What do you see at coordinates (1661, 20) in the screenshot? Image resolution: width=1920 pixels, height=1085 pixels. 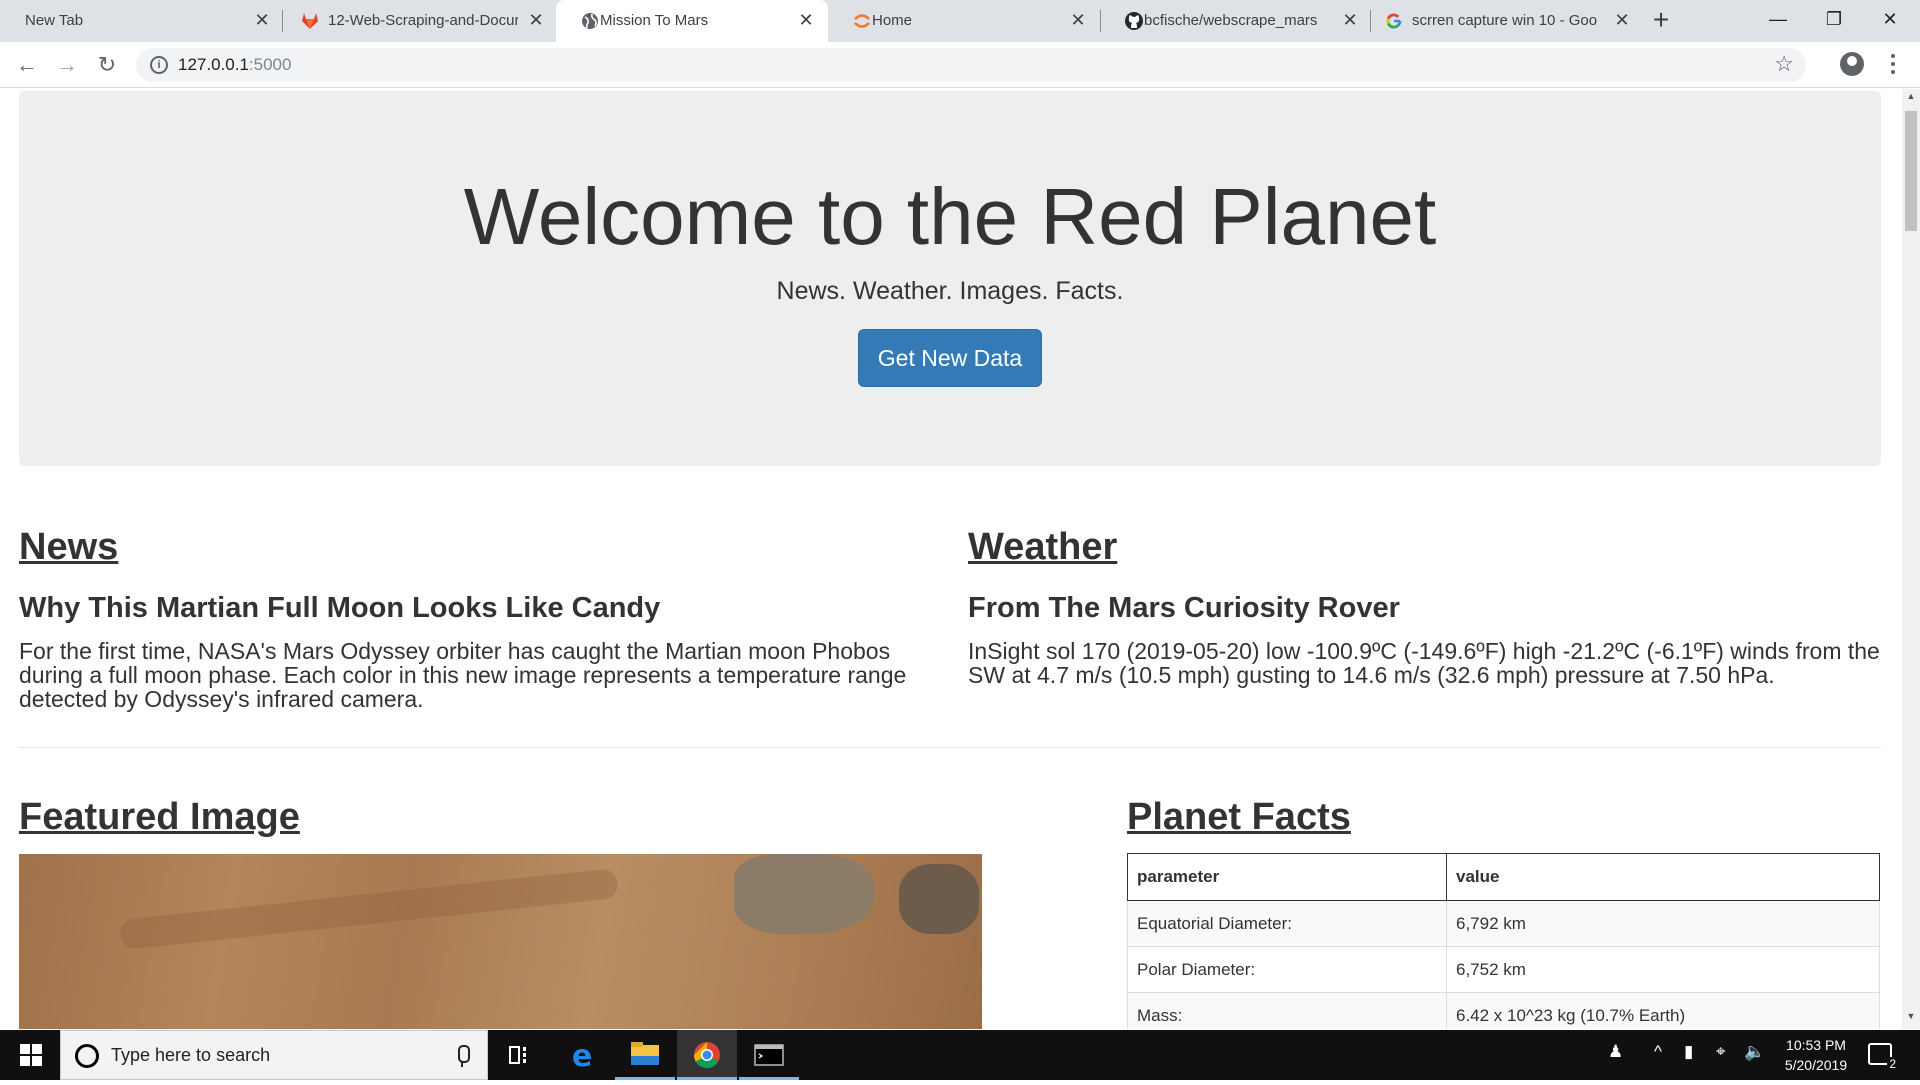 I see `new-tab-button: +` at bounding box center [1661, 20].